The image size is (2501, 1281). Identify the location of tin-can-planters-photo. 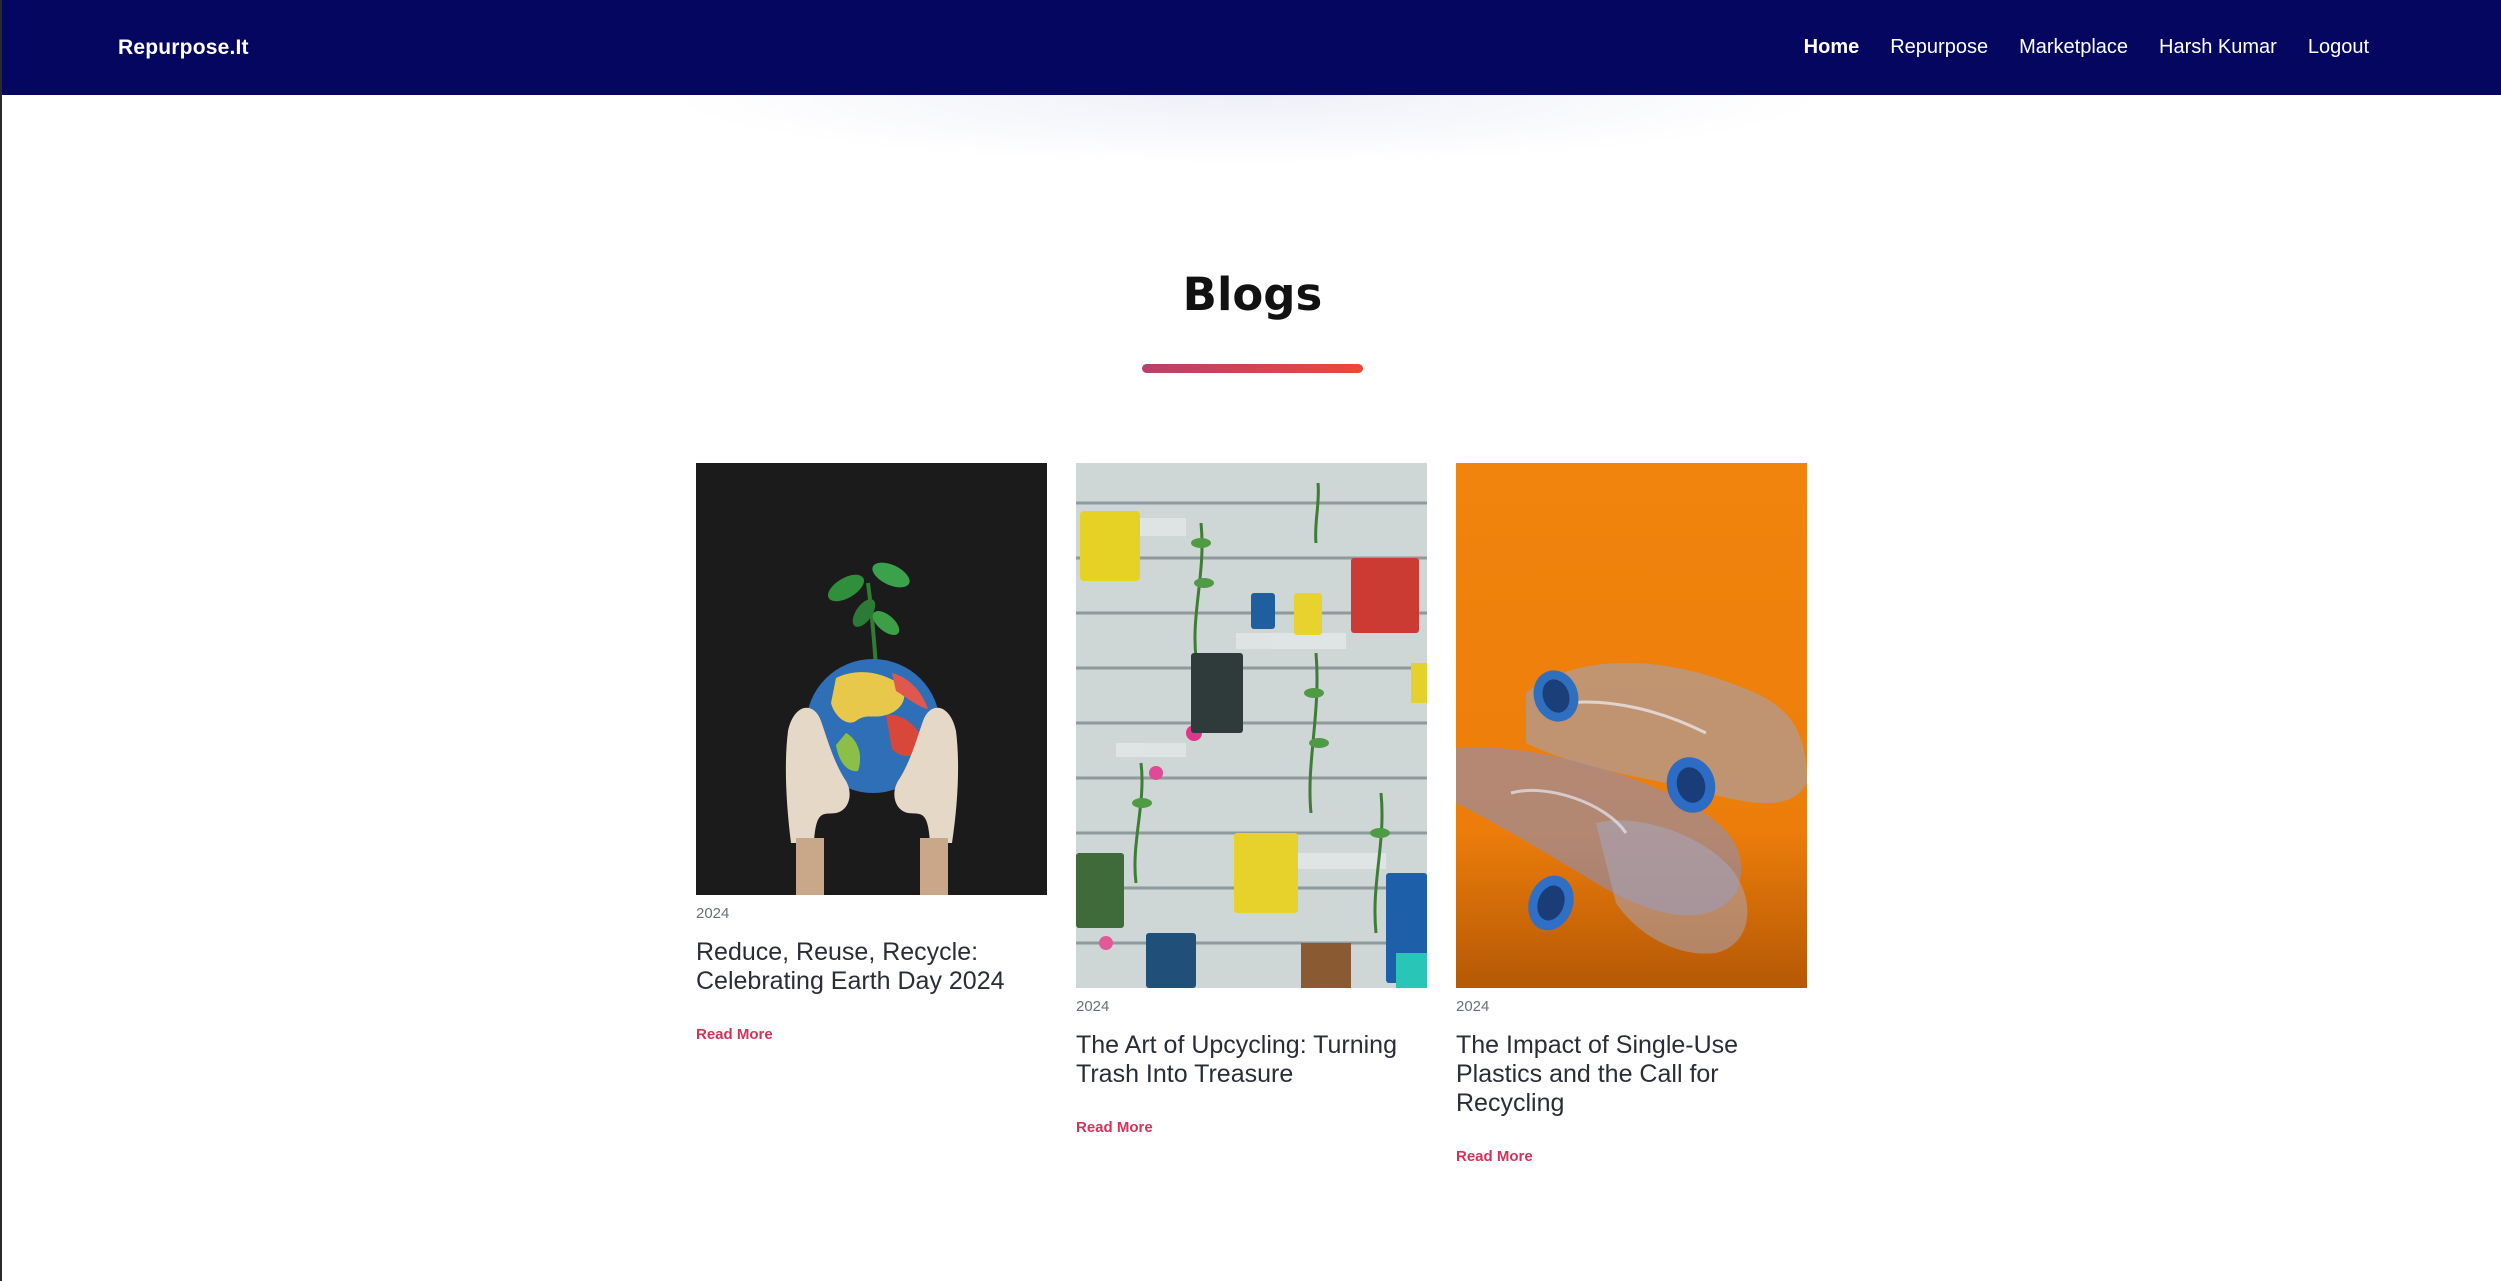
(1251, 725).